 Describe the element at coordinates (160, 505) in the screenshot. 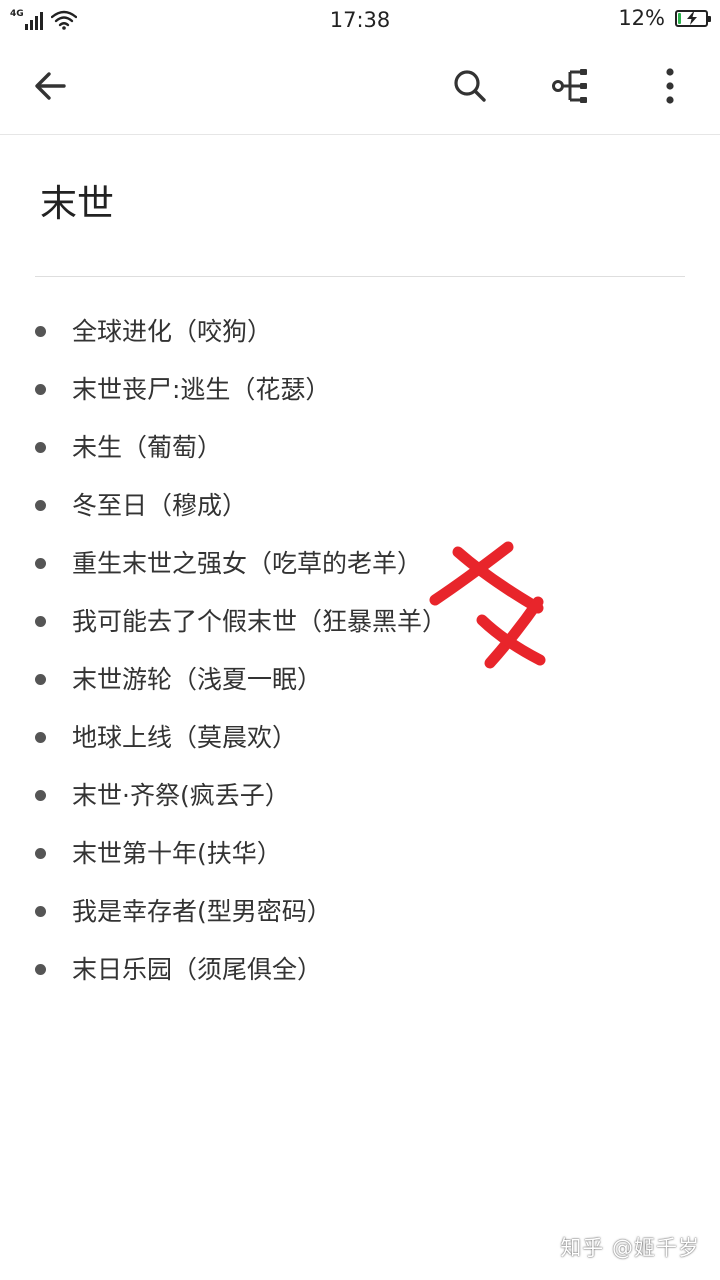

I see `list-item-text: 冬至日（穆成）` at that location.